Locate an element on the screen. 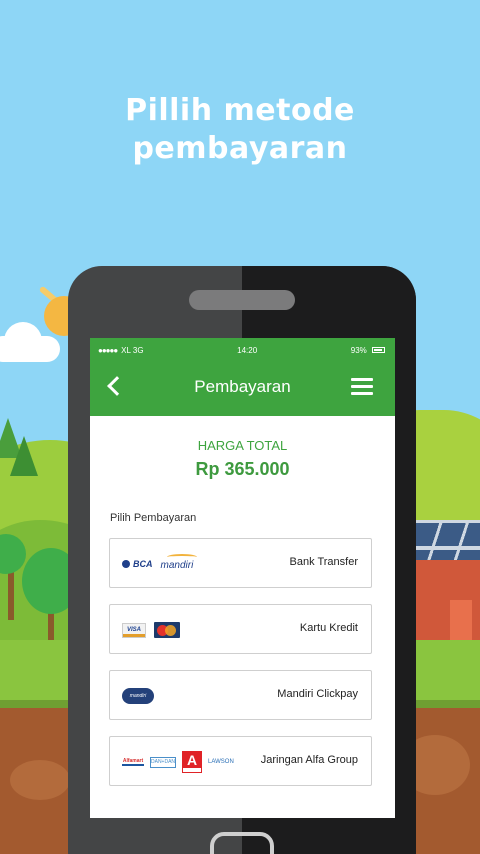  mandiri-logo: mandiri is located at coordinates (179, 562).